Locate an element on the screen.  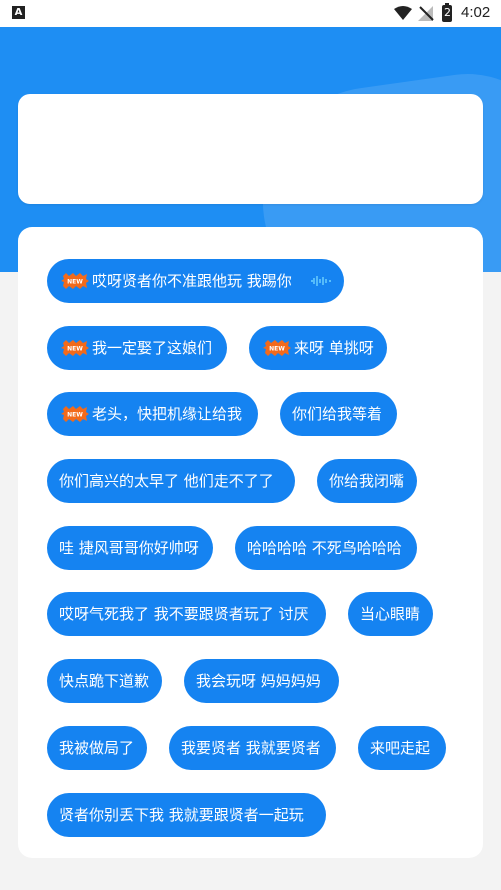
status-bar: A 2 4:02 is located at coordinates (250, 13).